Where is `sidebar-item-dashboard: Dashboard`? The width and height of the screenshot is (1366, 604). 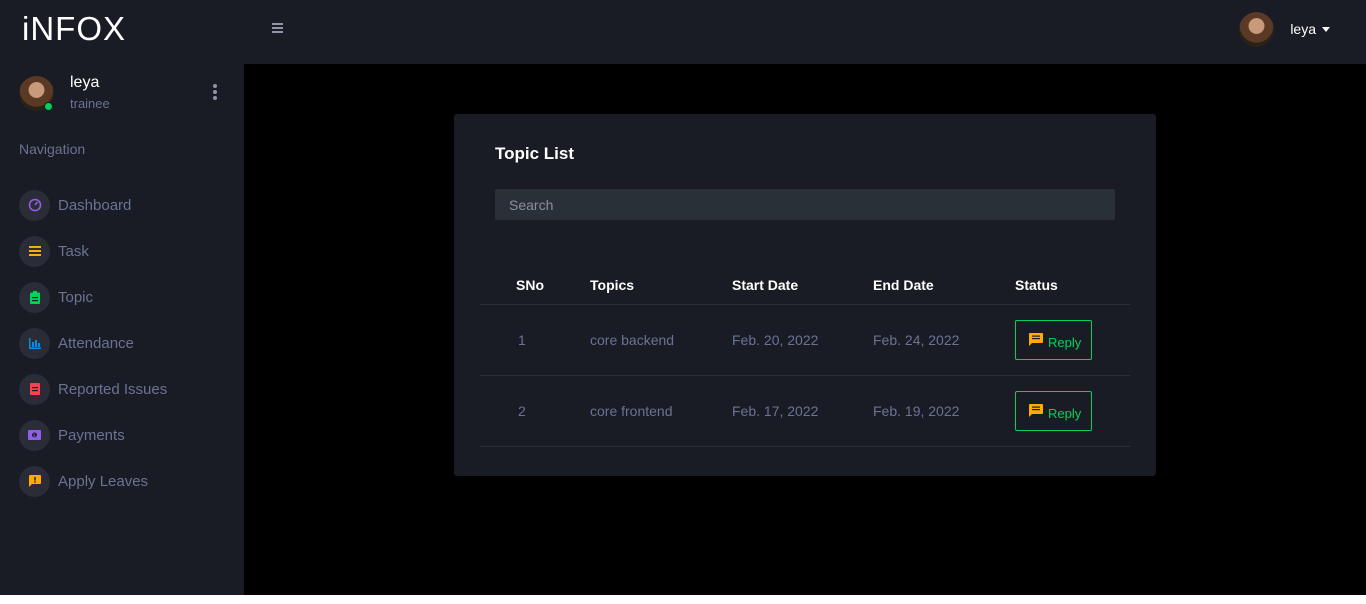
sidebar-item-dashboard: Dashboard is located at coordinates (124, 205).